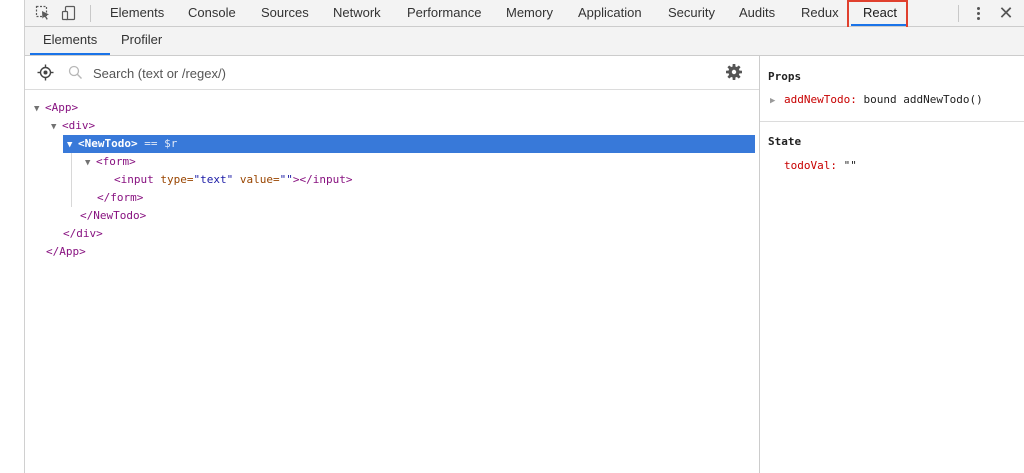  Describe the element at coordinates (785, 76) in the screenshot. I see `props-title: Props` at that location.